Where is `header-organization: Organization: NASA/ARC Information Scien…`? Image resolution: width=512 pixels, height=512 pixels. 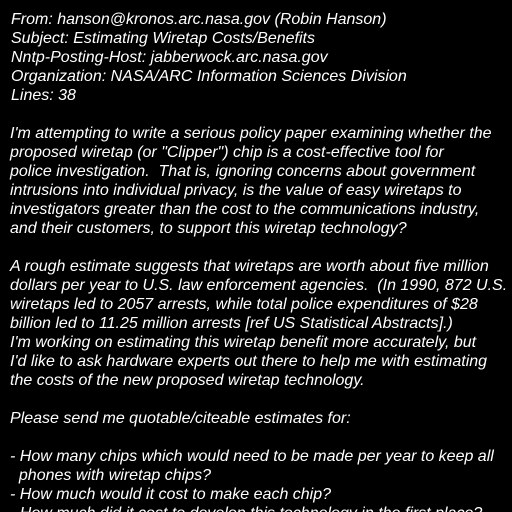 header-organization: Organization: NASA/ARC Information Scien… is located at coordinates (209, 76).